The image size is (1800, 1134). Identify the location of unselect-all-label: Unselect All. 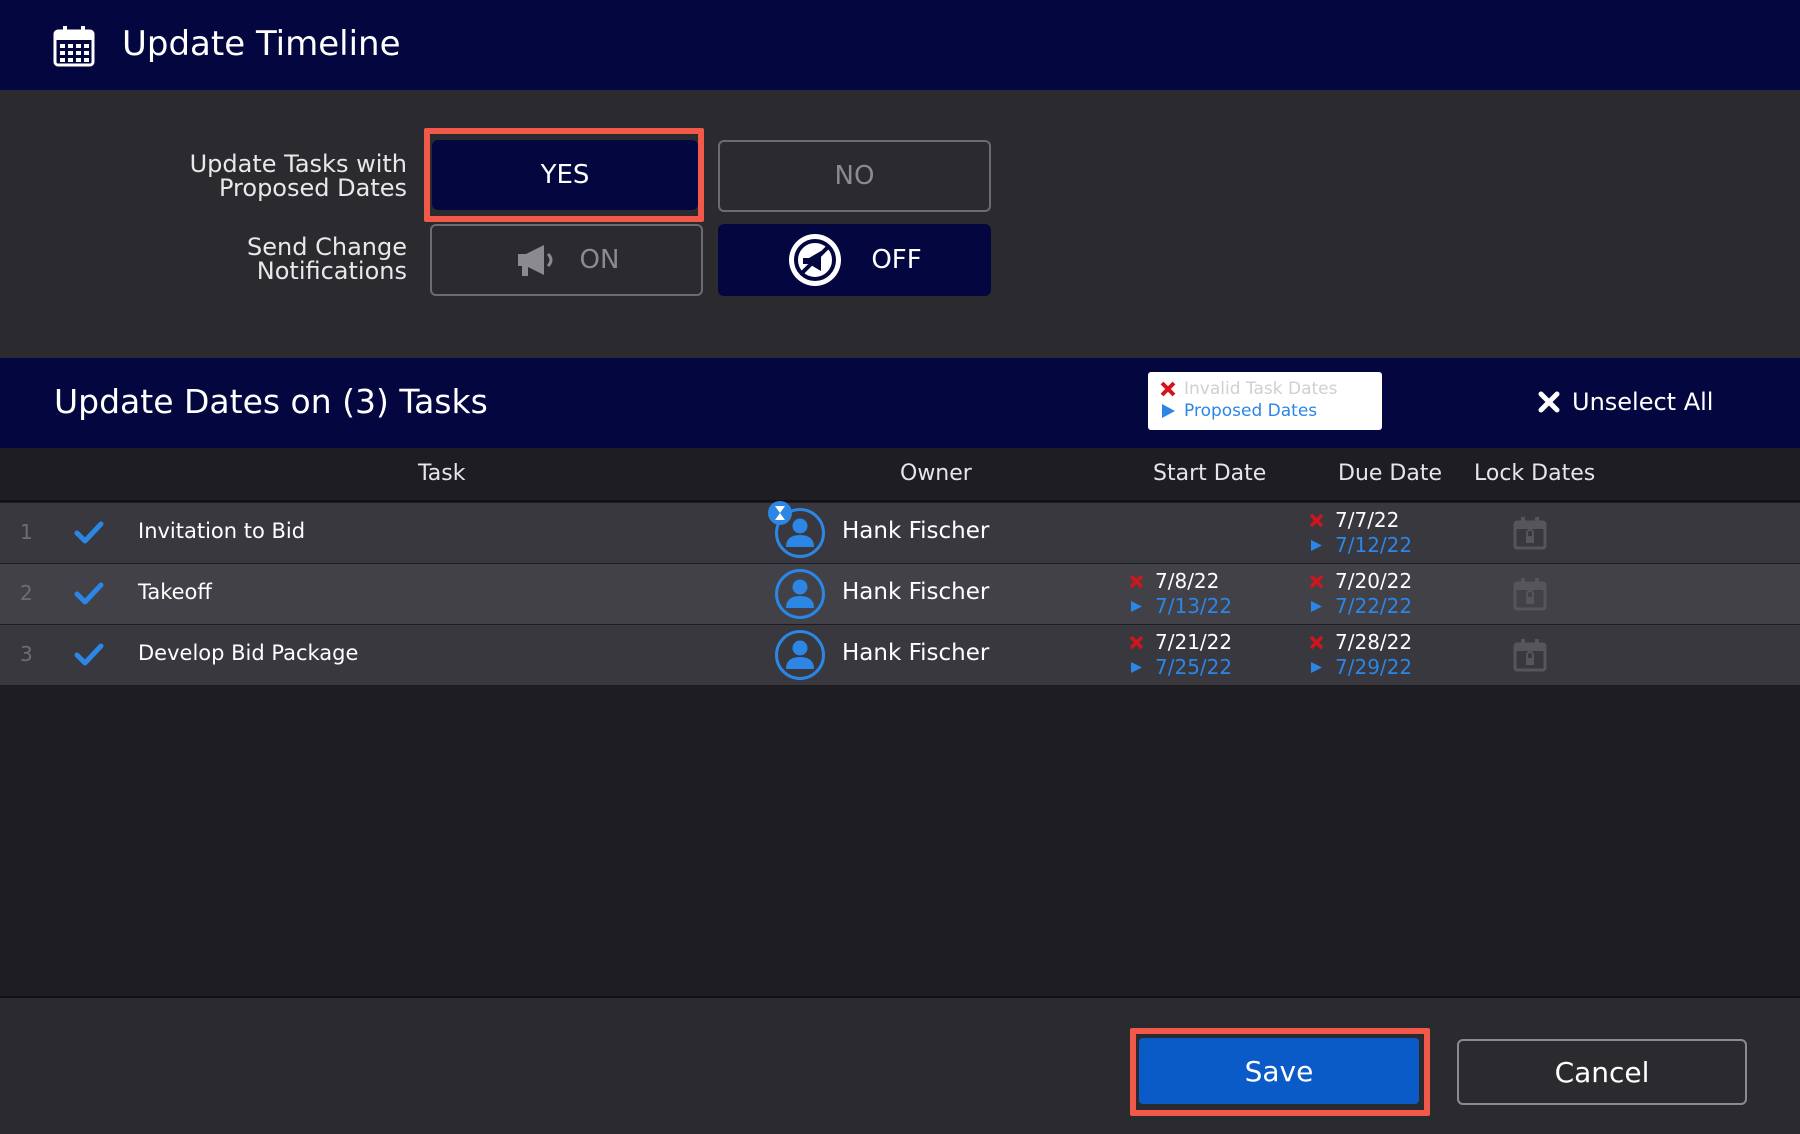
(1643, 402).